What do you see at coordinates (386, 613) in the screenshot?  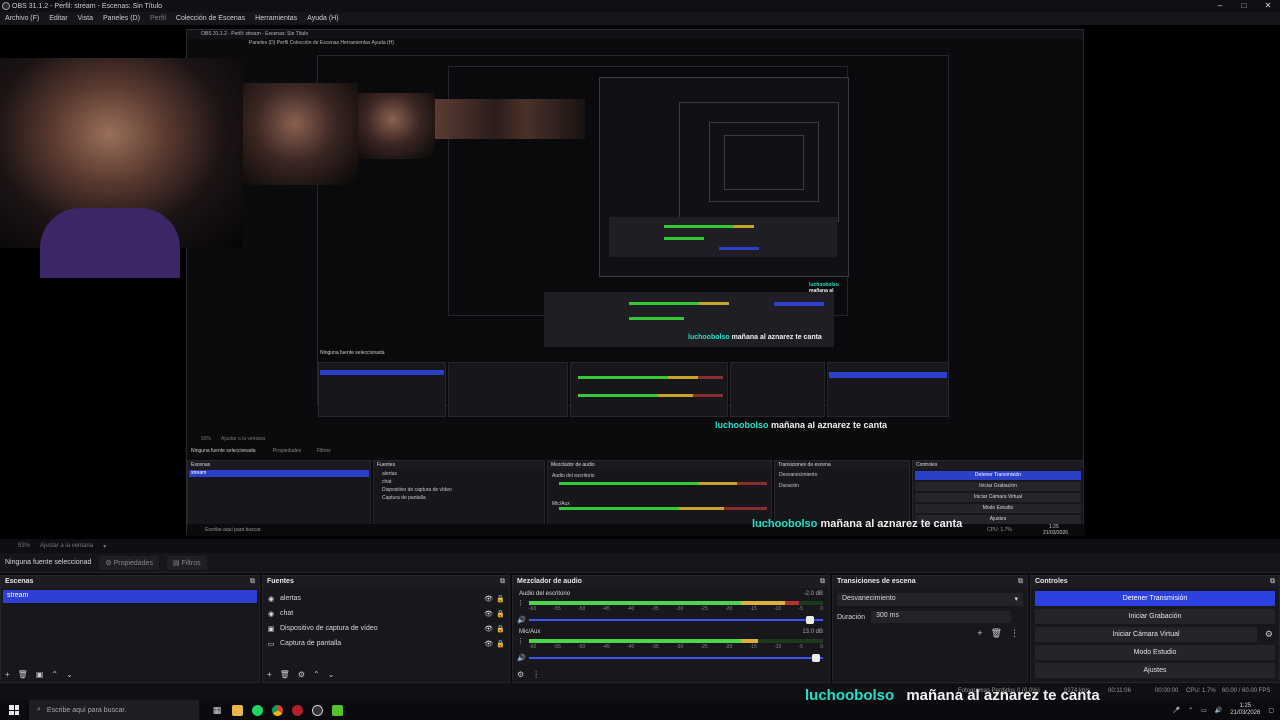 I see `source-item-chat: ◉ chat 👁 🔒` at bounding box center [386, 613].